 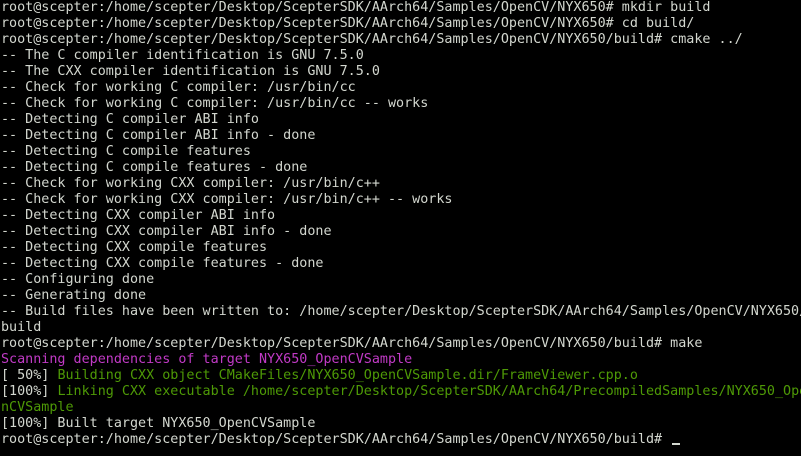 I want to click on terminal-line: -- Detecting C compiler ABI info, so click(x=130, y=119).